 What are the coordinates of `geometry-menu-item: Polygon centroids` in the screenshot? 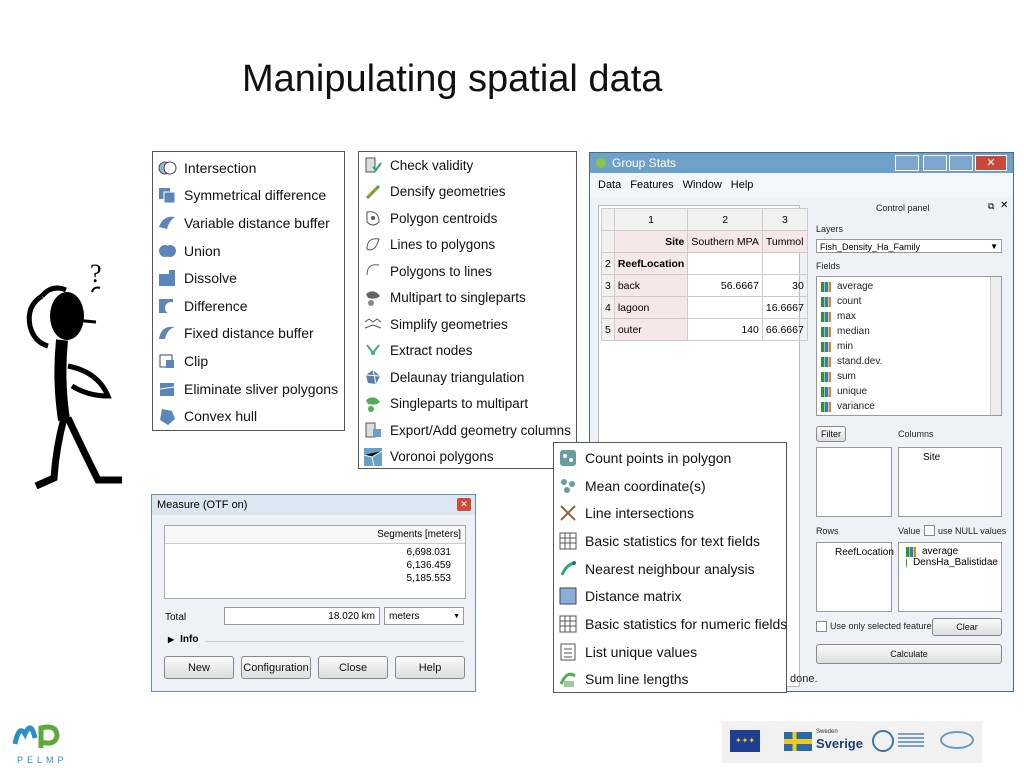 It's located at (467, 218).